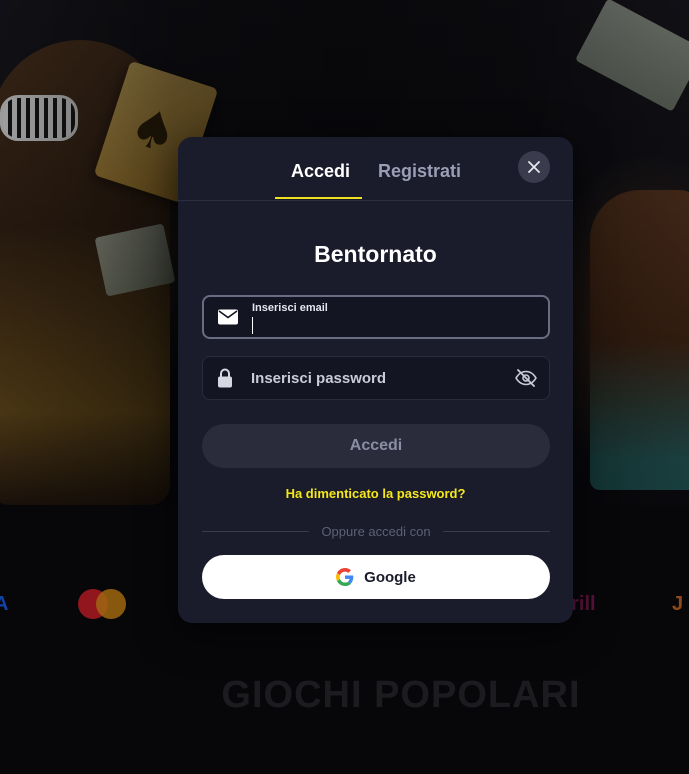  I want to click on forgot-password-link: Ha dimenticato la password?, so click(375, 493).